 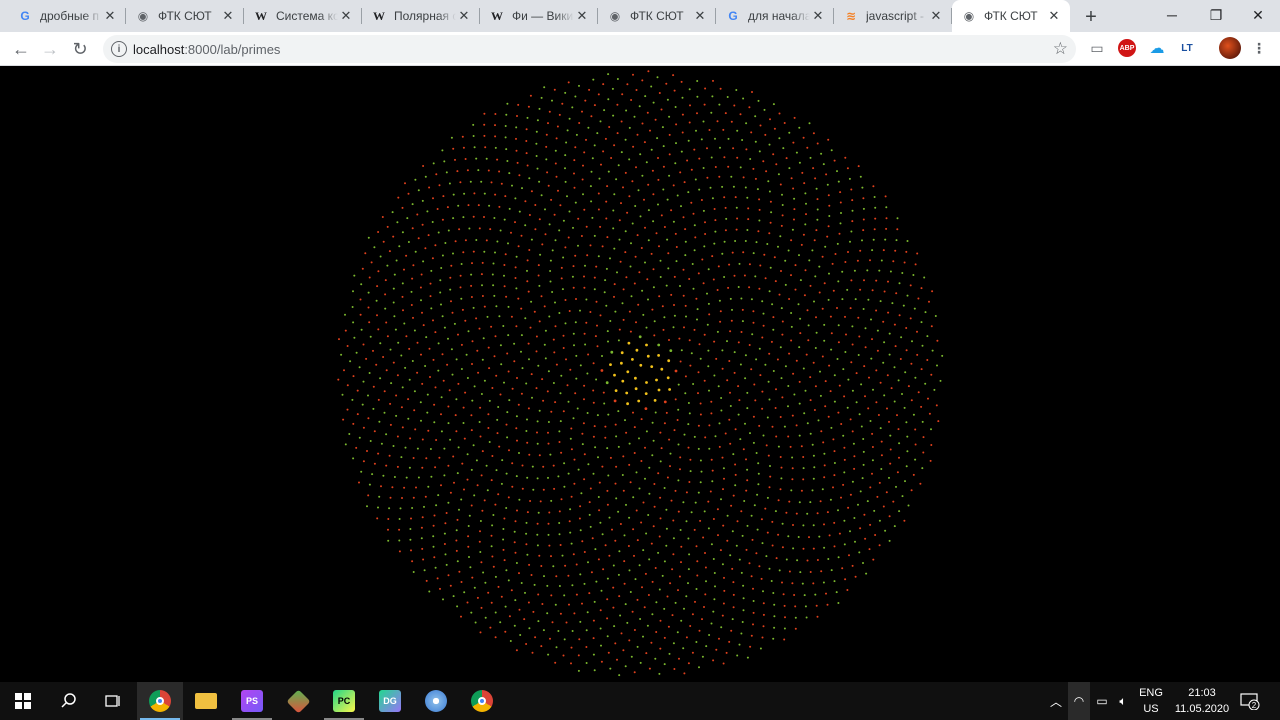 I want to click on taskbar-phpstorm: PS, so click(x=252, y=701).